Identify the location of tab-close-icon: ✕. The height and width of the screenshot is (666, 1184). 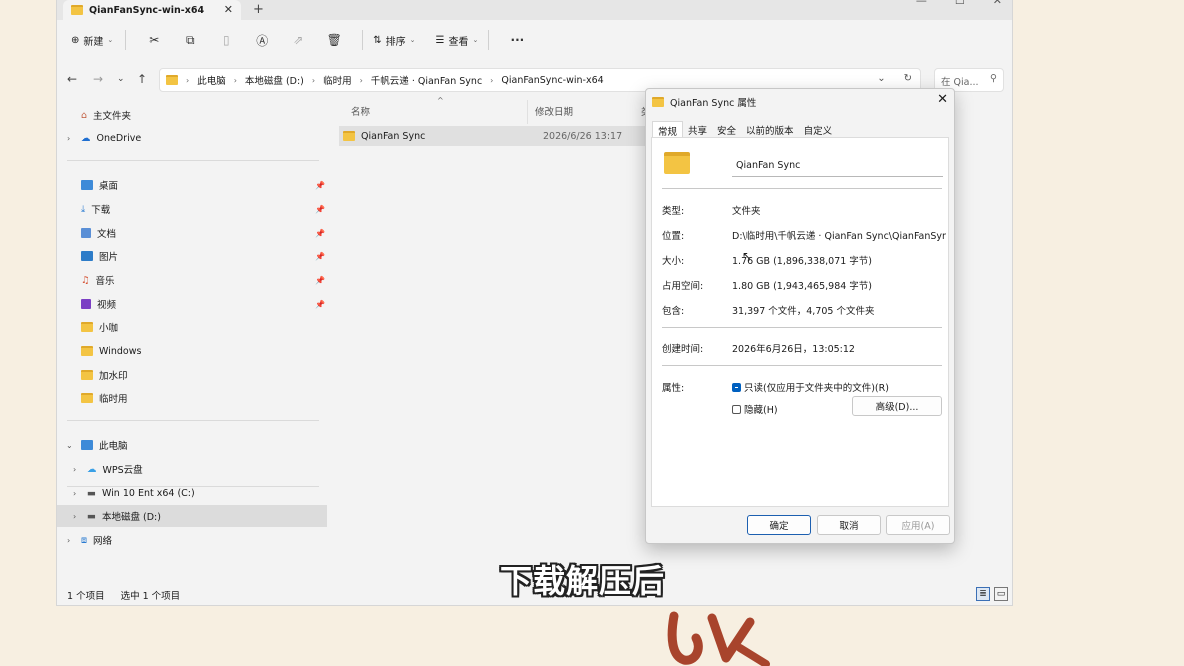
(228, 9).